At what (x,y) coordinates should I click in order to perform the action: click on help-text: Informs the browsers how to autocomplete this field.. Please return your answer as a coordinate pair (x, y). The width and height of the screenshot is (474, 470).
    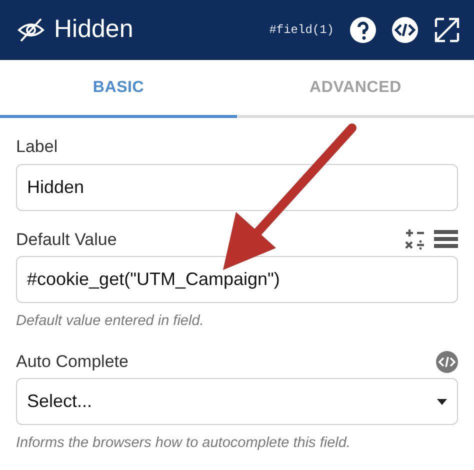
    Looking at the image, I should click on (184, 444).